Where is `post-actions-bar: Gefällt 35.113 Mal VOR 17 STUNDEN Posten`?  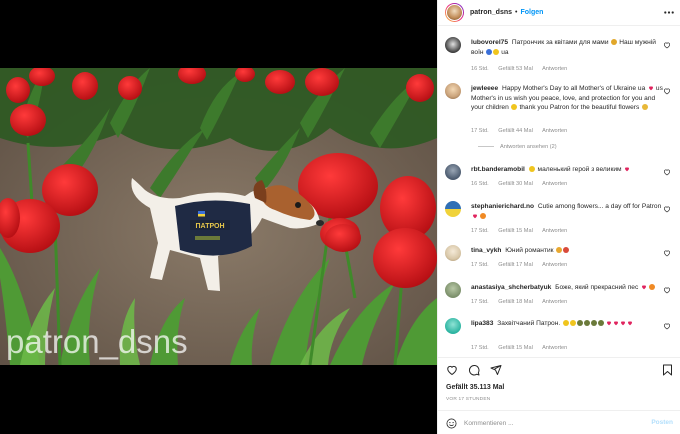
post-actions-bar: Gefällt 35.113 Mal VOR 17 STUNDEN Posten is located at coordinates (559, 395).